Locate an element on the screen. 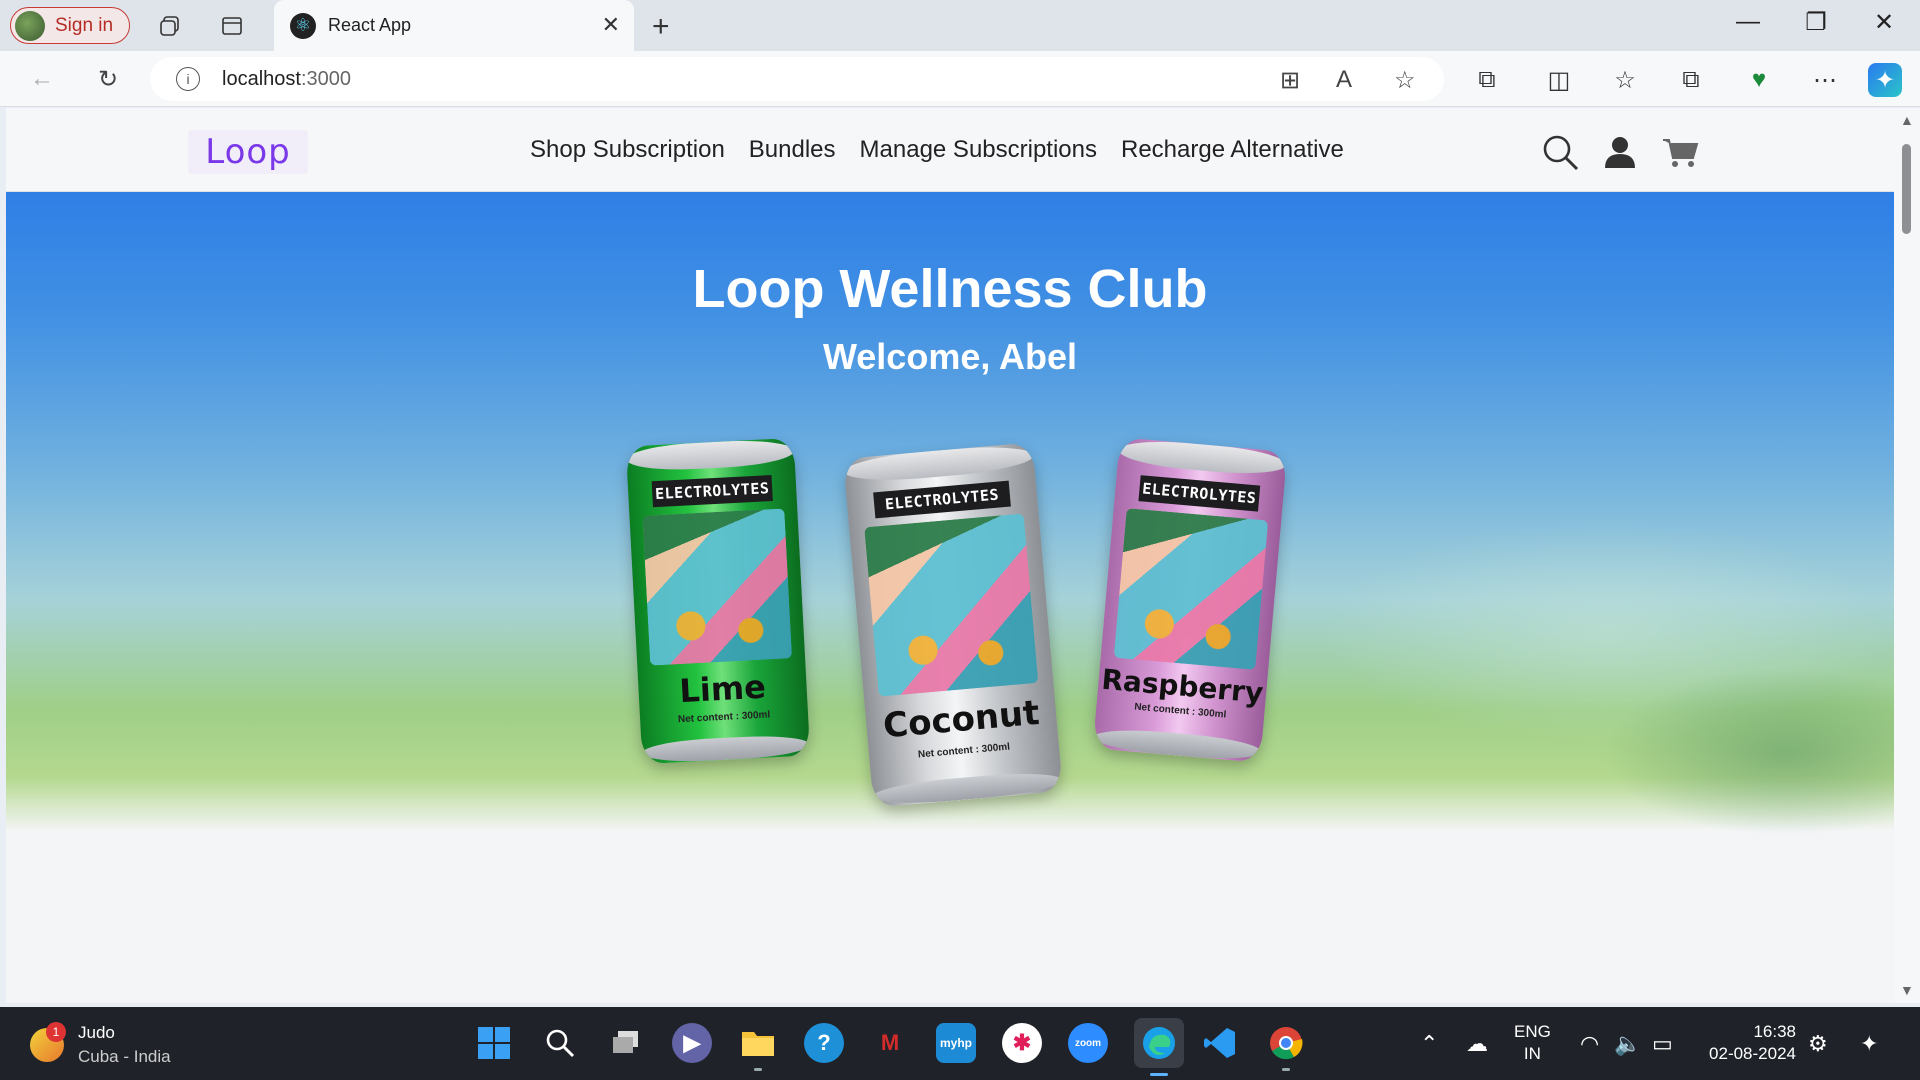  chrome-icon is located at coordinates (1286, 1047).